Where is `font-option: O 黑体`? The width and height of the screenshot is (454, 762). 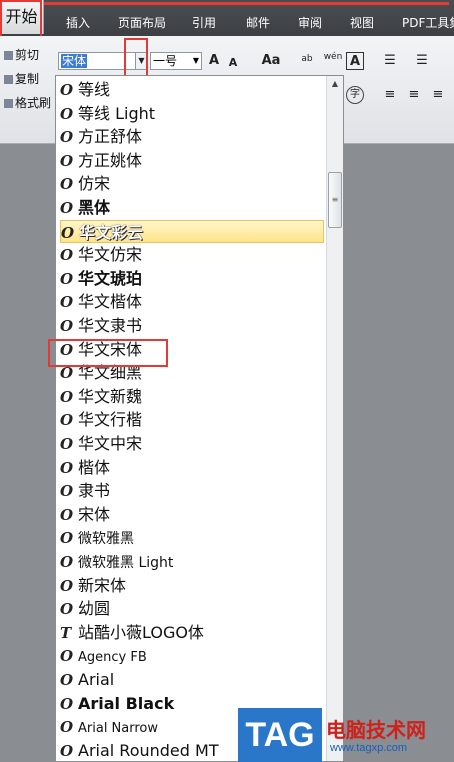 font-option: O 黑体 is located at coordinates (192, 207).